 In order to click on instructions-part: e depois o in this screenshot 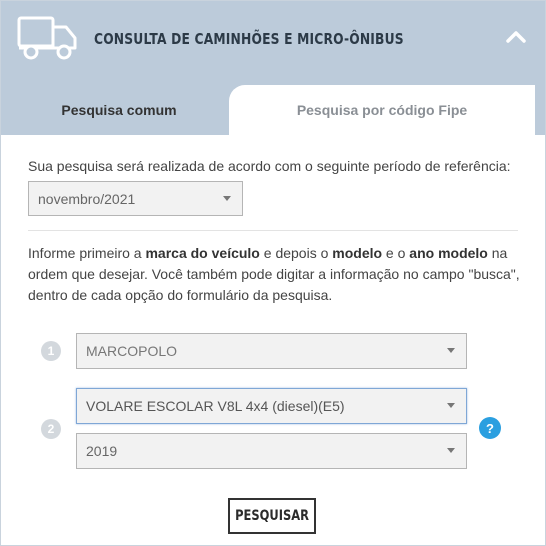, I will do `click(296, 253)`.